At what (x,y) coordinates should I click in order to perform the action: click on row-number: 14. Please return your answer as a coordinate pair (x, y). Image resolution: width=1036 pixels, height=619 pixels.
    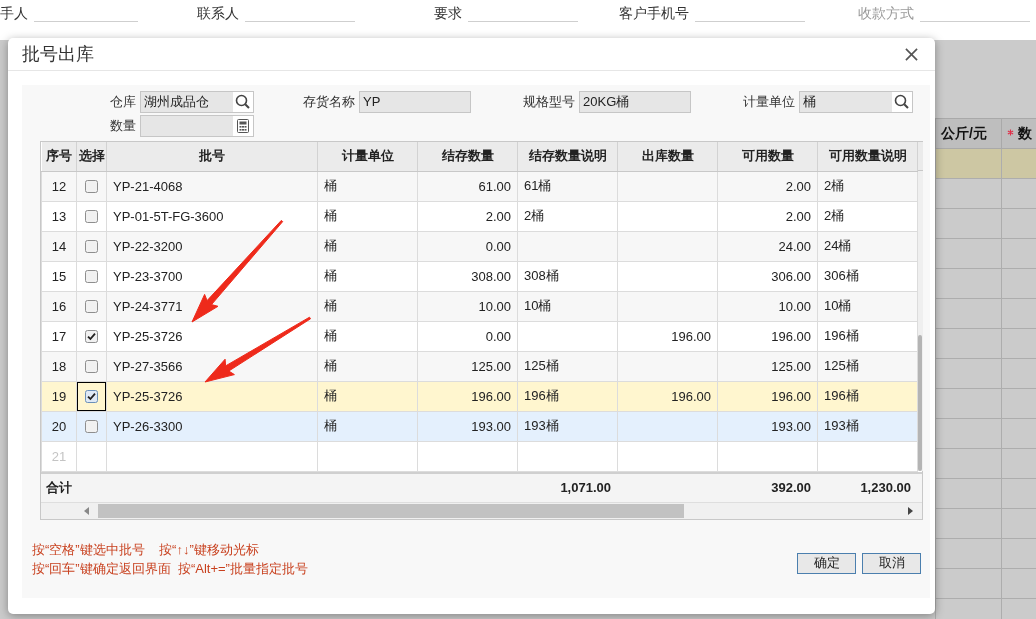
    Looking at the image, I should click on (59, 246).